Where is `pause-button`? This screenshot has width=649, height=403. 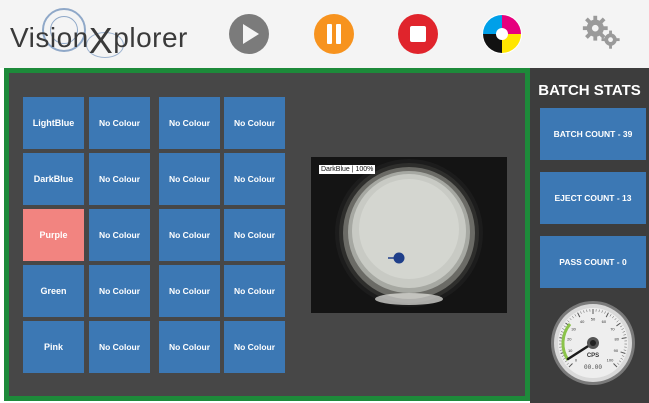
pause-button is located at coordinates (334, 34).